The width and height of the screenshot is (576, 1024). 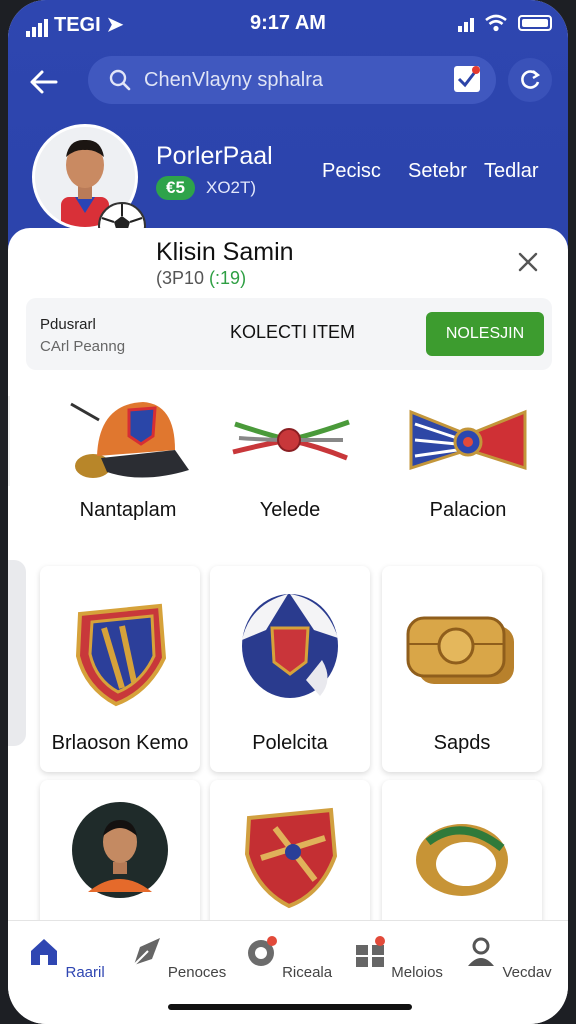 What do you see at coordinates (290, 1007) in the screenshot?
I see `home-indicator` at bounding box center [290, 1007].